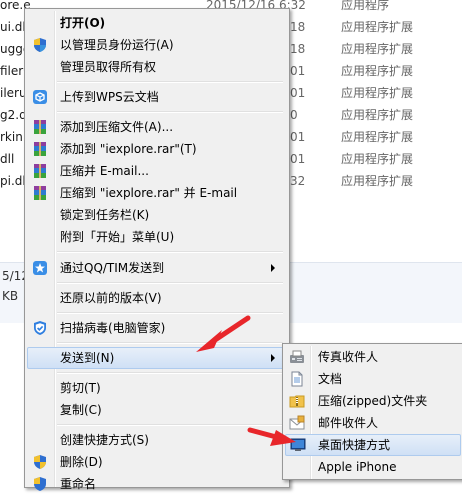  I want to click on menu-item-label: 创建快捷方式(S), so click(104, 440).